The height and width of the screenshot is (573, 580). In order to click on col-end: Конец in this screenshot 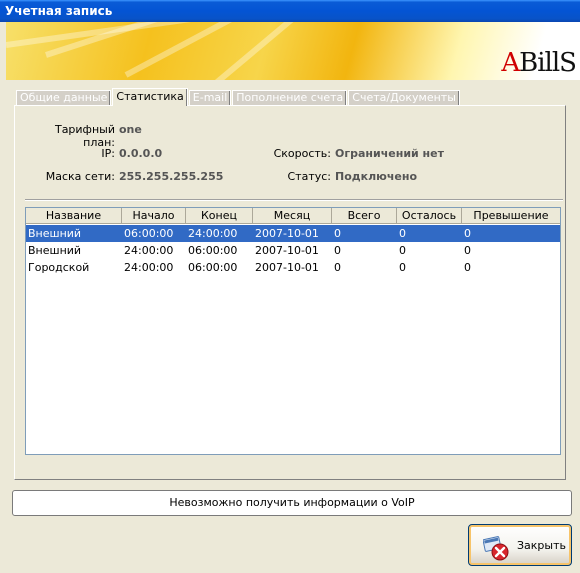, I will do `click(219, 216)`.